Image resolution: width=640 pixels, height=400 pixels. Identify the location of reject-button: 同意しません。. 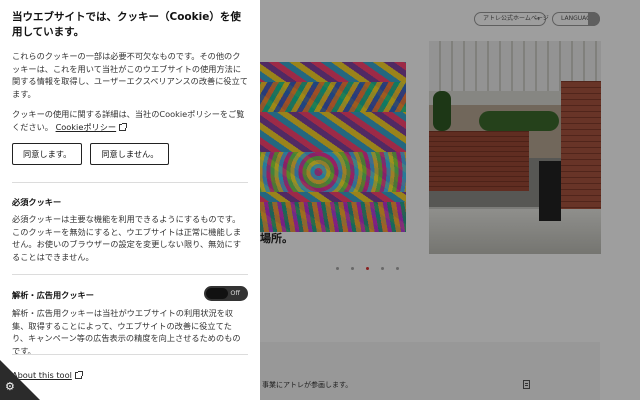
(130, 154).